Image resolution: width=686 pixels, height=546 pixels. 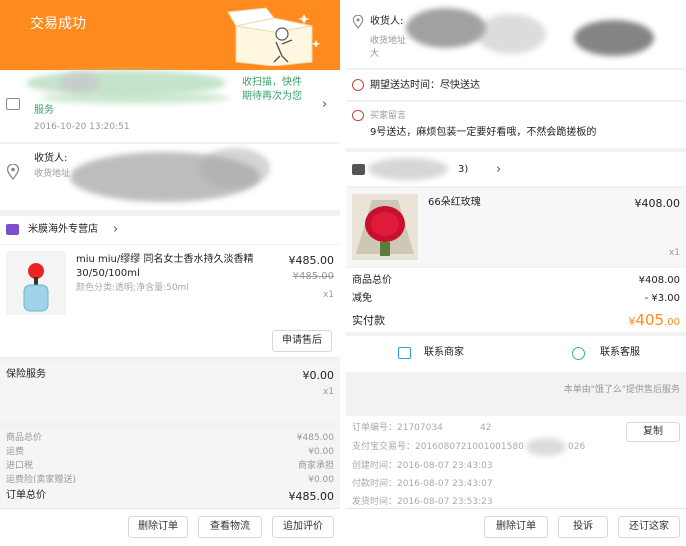 I want to click on contact-merchant-label: 联系商家, so click(x=444, y=352).